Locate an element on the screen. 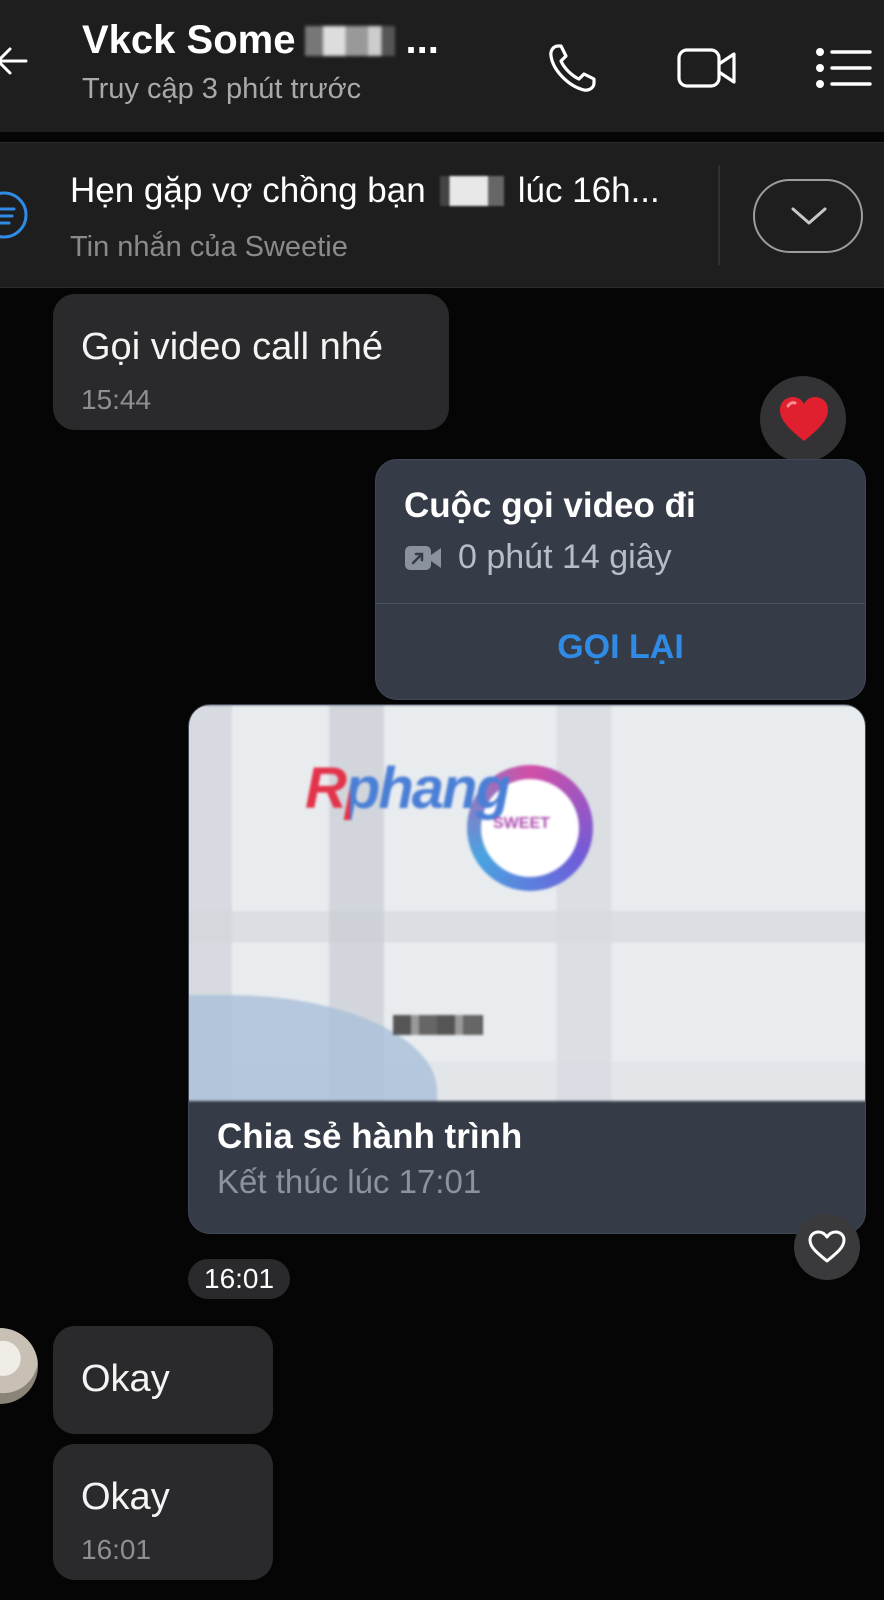 The image size is (884, 1600). message-bubble: Okay is located at coordinates (163, 1380).